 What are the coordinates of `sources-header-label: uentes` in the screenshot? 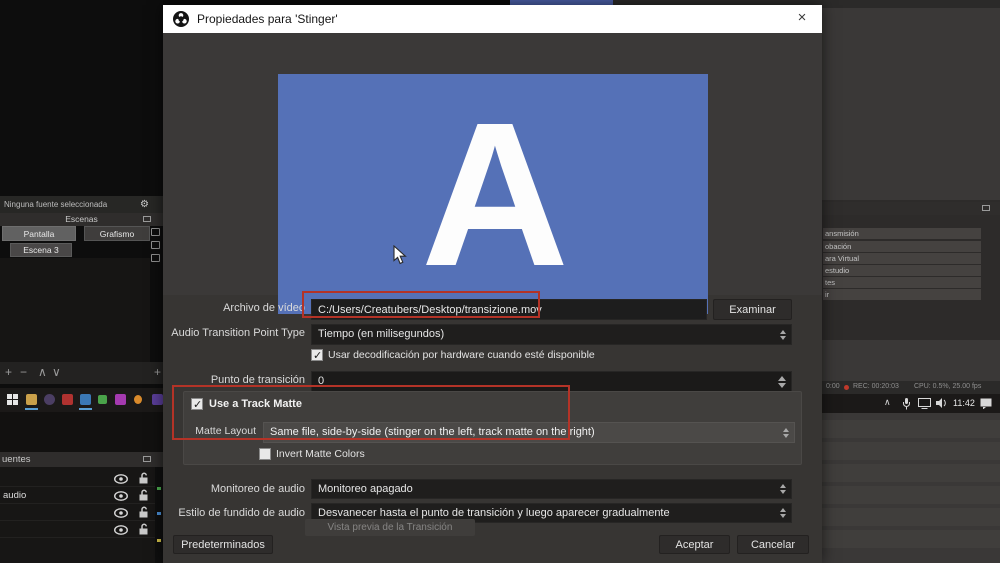 It's located at (16, 459).